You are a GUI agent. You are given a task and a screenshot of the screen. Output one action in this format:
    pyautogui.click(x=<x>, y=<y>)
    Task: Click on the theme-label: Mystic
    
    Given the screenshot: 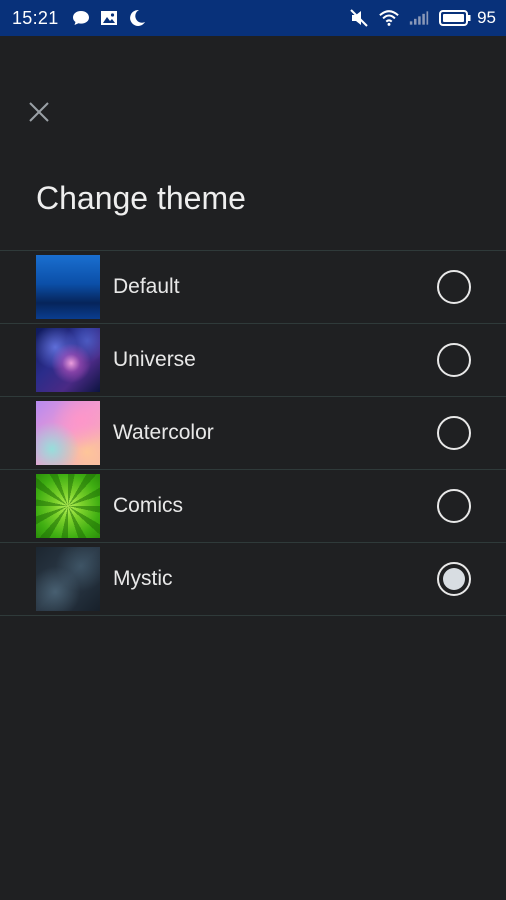 What is the action you would take?
    pyautogui.click(x=143, y=578)
    